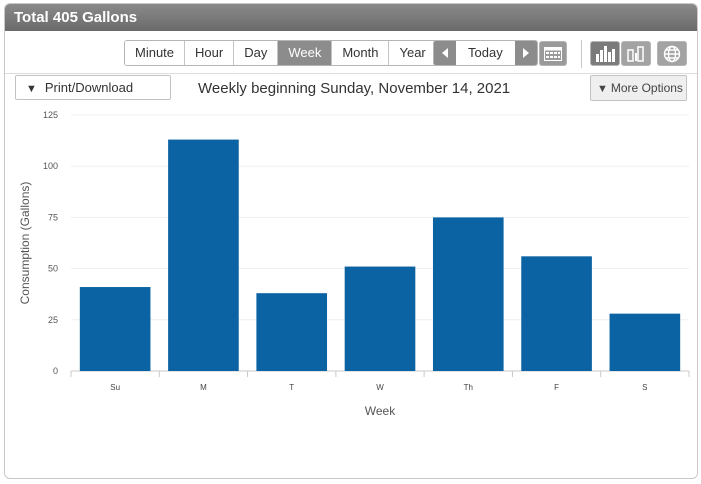  I want to click on y-tick-label: 50, so click(53, 269).